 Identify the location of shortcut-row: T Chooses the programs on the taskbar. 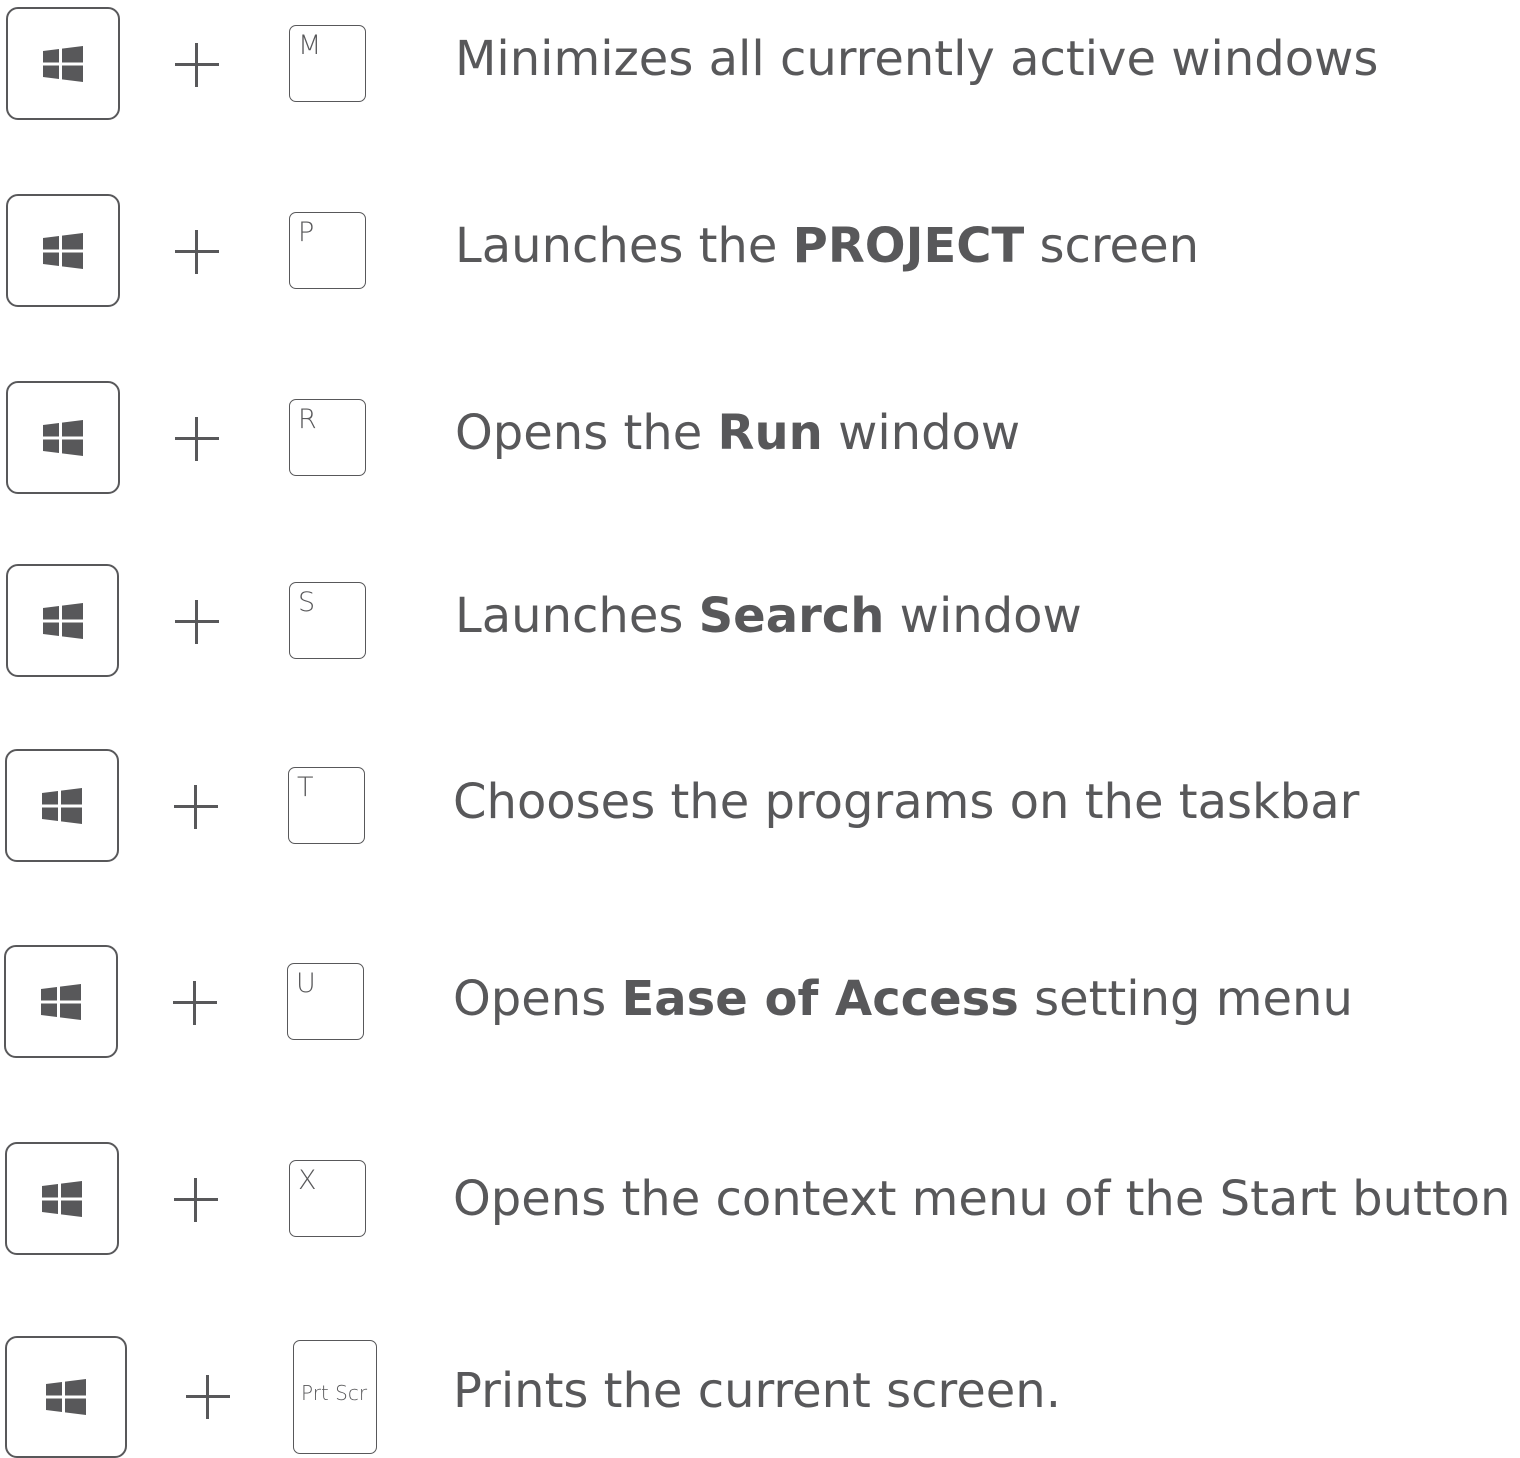
(760, 802).